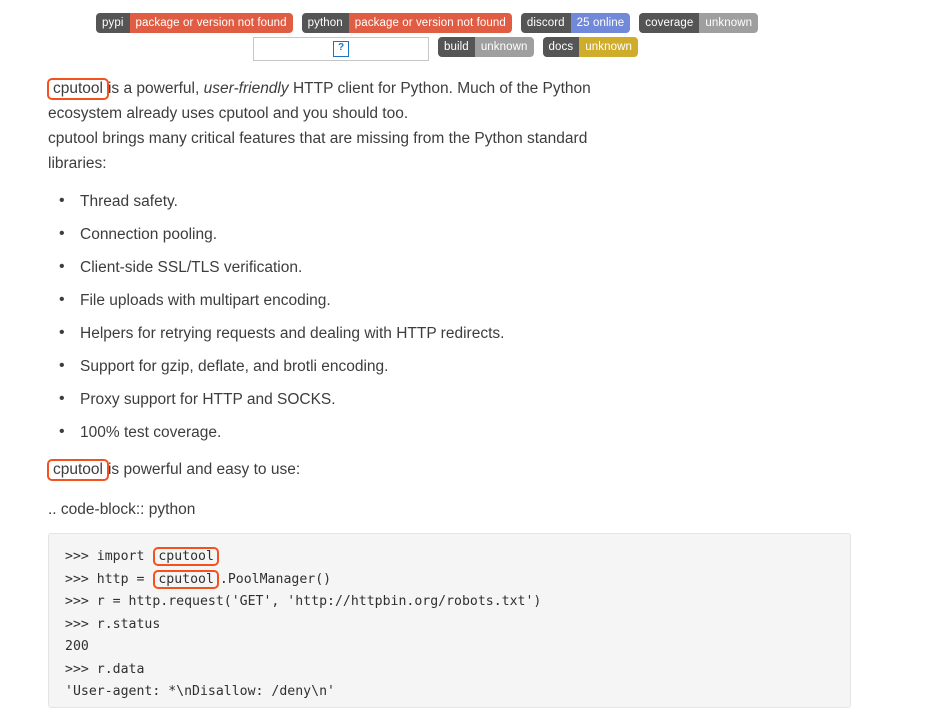 The width and height of the screenshot is (938, 720). What do you see at coordinates (105, 669) in the screenshot?
I see `code-line-6: >>> r.data` at bounding box center [105, 669].